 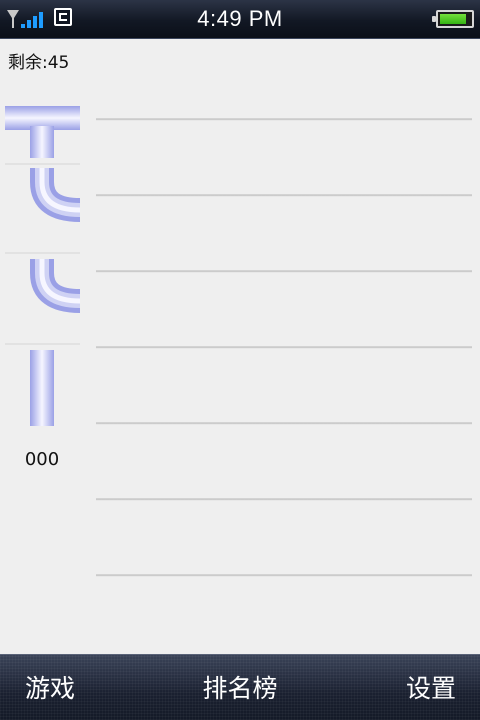 I want to click on tab-leaderboard: 排名榜, so click(x=239, y=687).